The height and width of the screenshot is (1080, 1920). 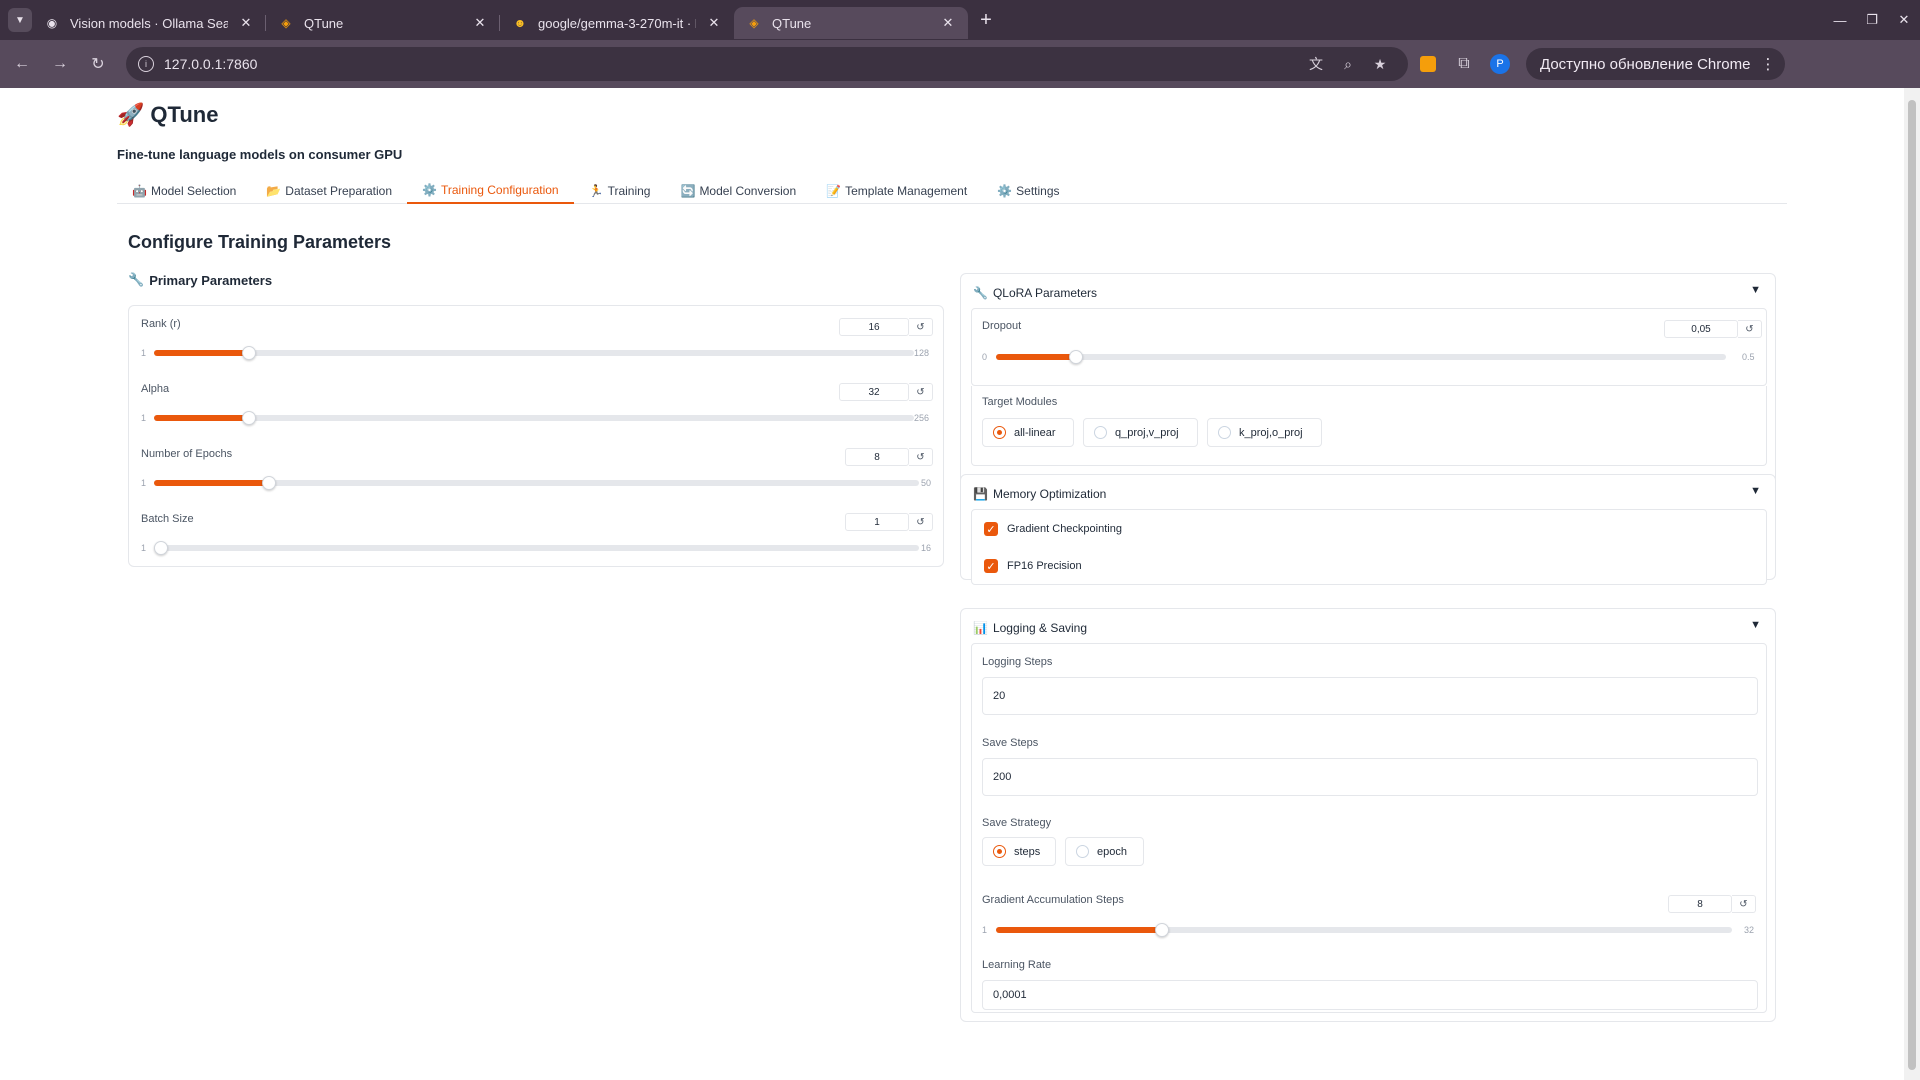 I want to click on grad-accum-number-input: 8, so click(x=1700, y=904).